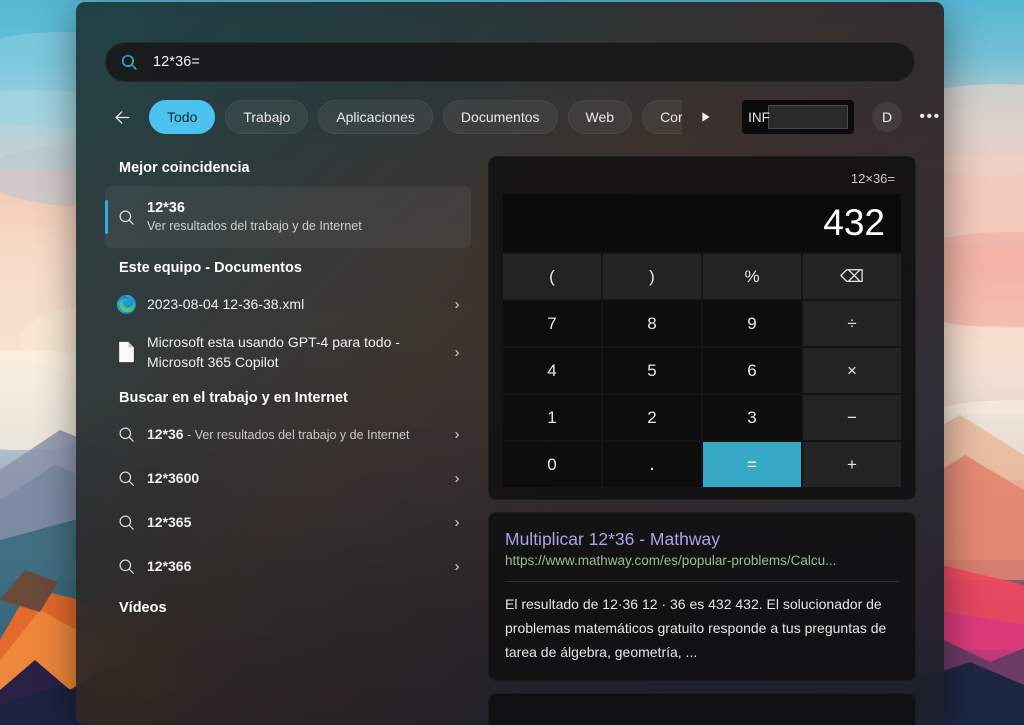 The width and height of the screenshot is (1024, 725). Describe the element at coordinates (702, 539) in the screenshot. I see `web-result-title: Multiplicar 12*36 - Mathway` at that location.